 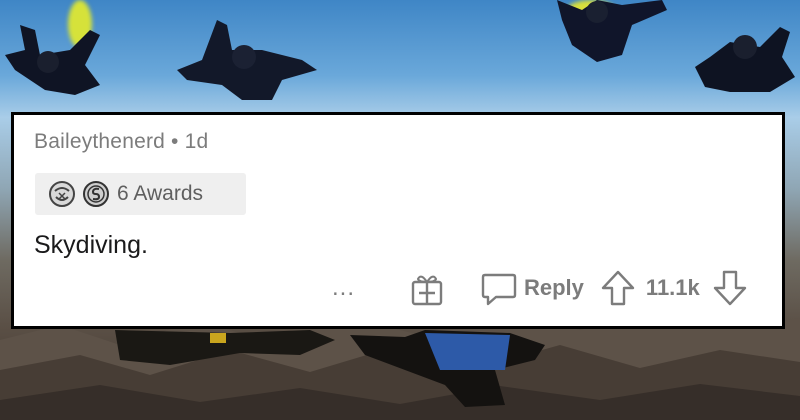 I want to click on reply-bubble-icon, so click(x=499, y=289).